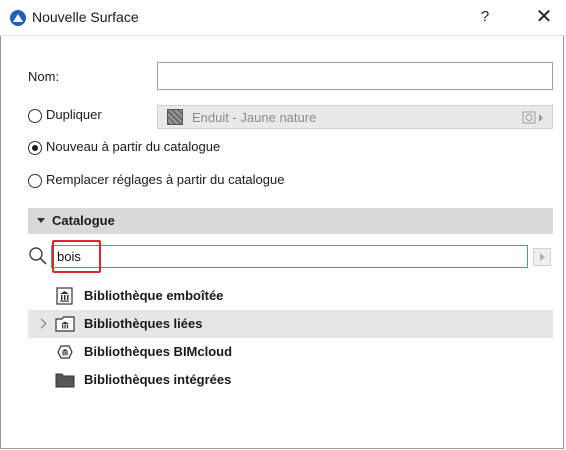  What do you see at coordinates (532, 117) in the screenshot?
I see `browse-arrow-icon` at bounding box center [532, 117].